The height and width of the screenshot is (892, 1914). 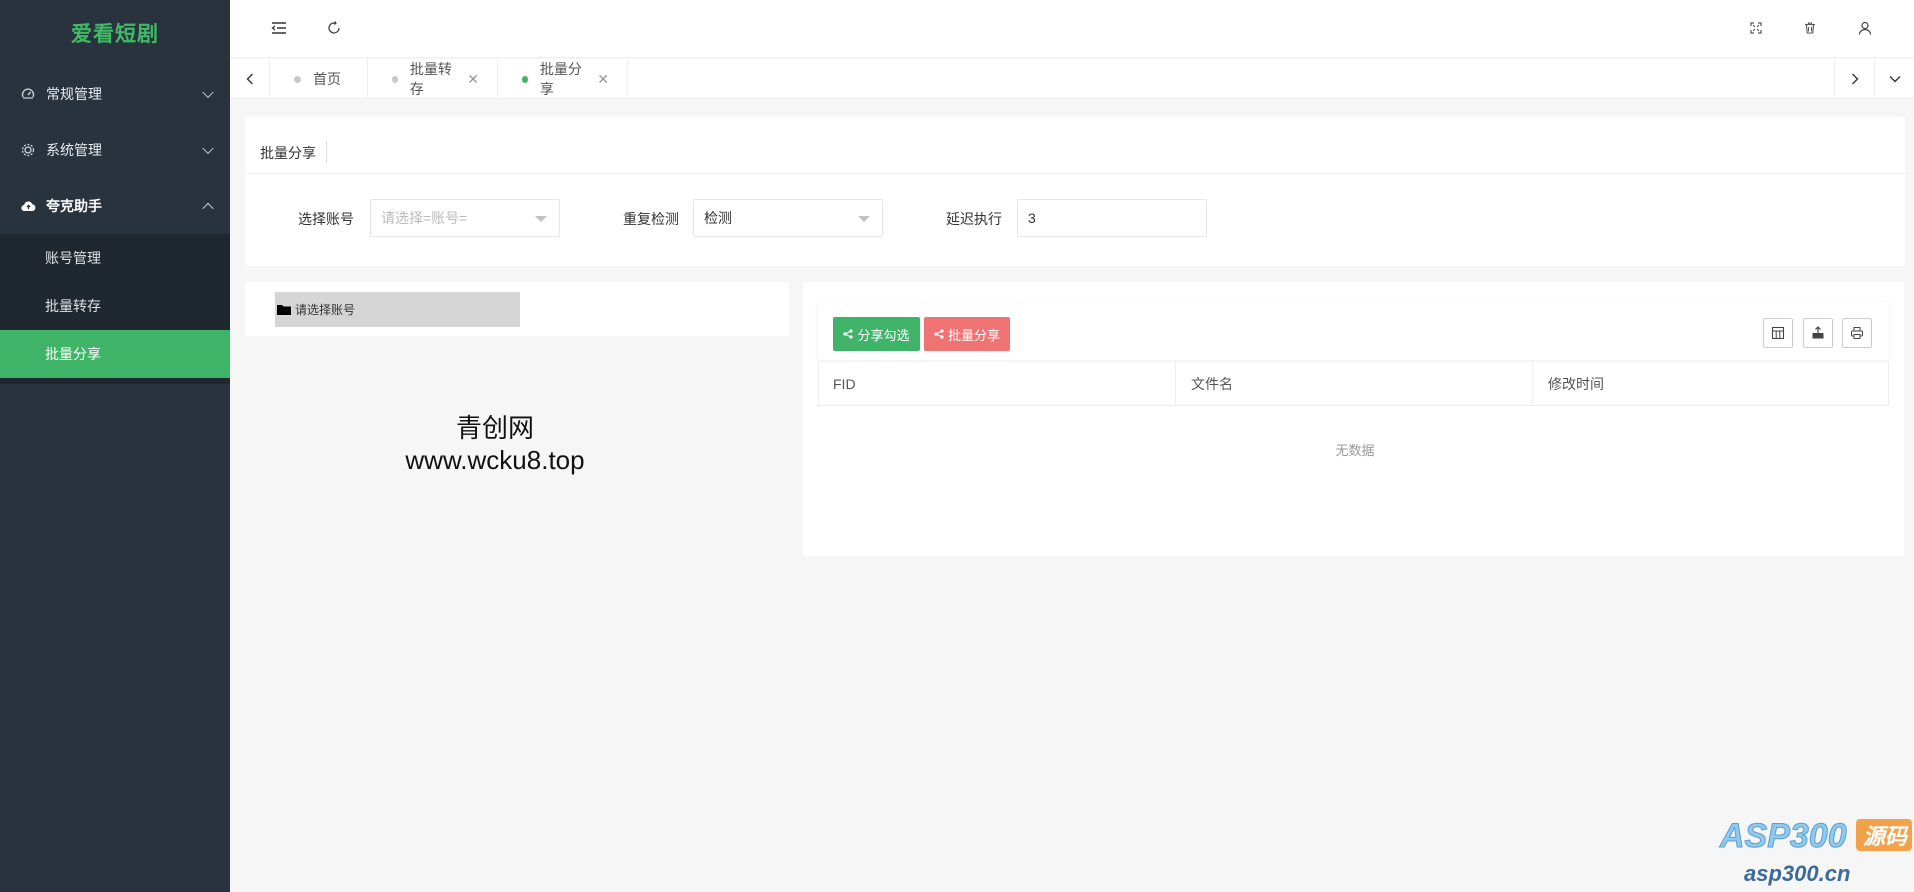 I want to click on fullscreen-icon, so click(x=1756, y=28).